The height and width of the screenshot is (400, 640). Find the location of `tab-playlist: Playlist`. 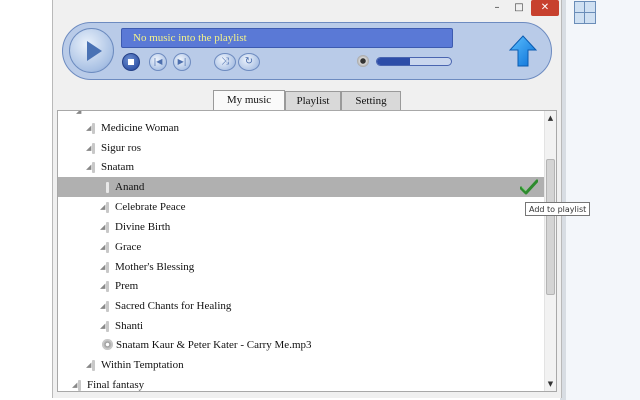

tab-playlist: Playlist is located at coordinates (313, 101).